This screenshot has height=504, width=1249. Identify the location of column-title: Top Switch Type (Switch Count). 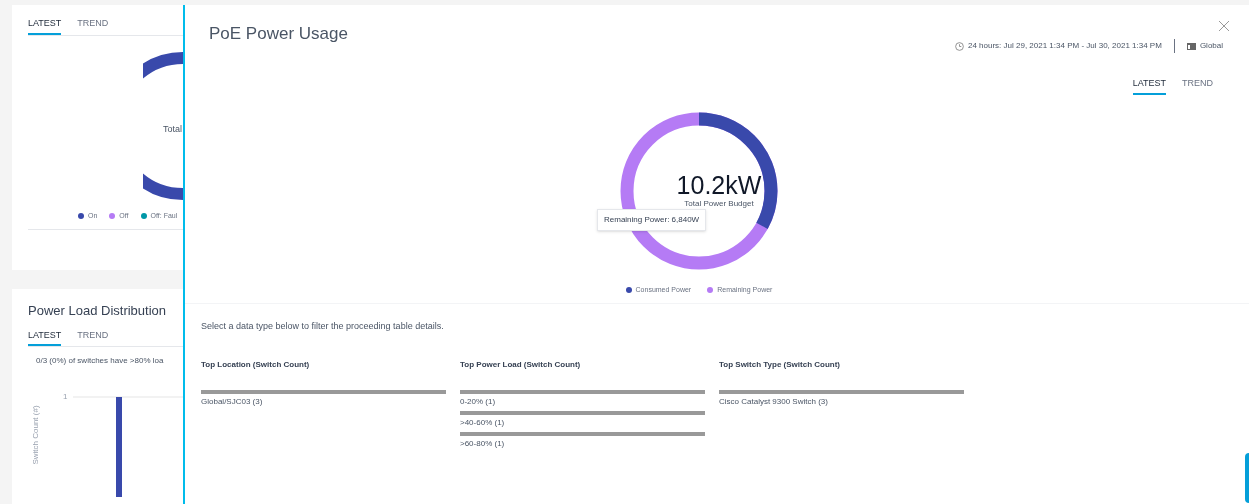
(780, 364).